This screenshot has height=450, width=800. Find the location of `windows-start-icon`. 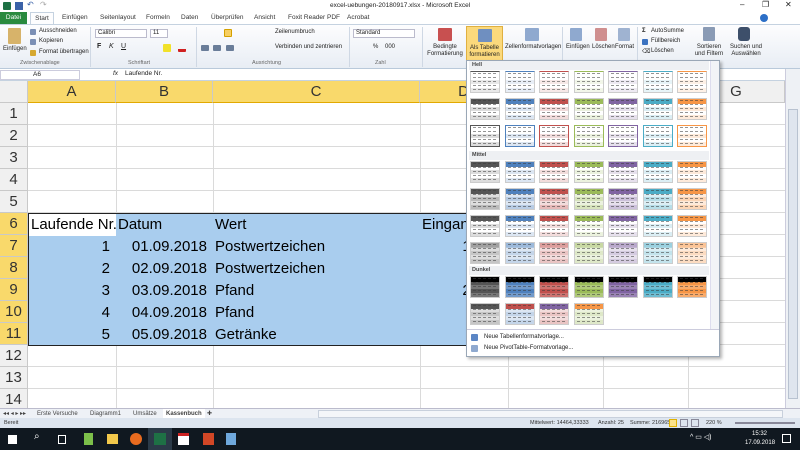

windows-start-icon is located at coordinates (12, 439).